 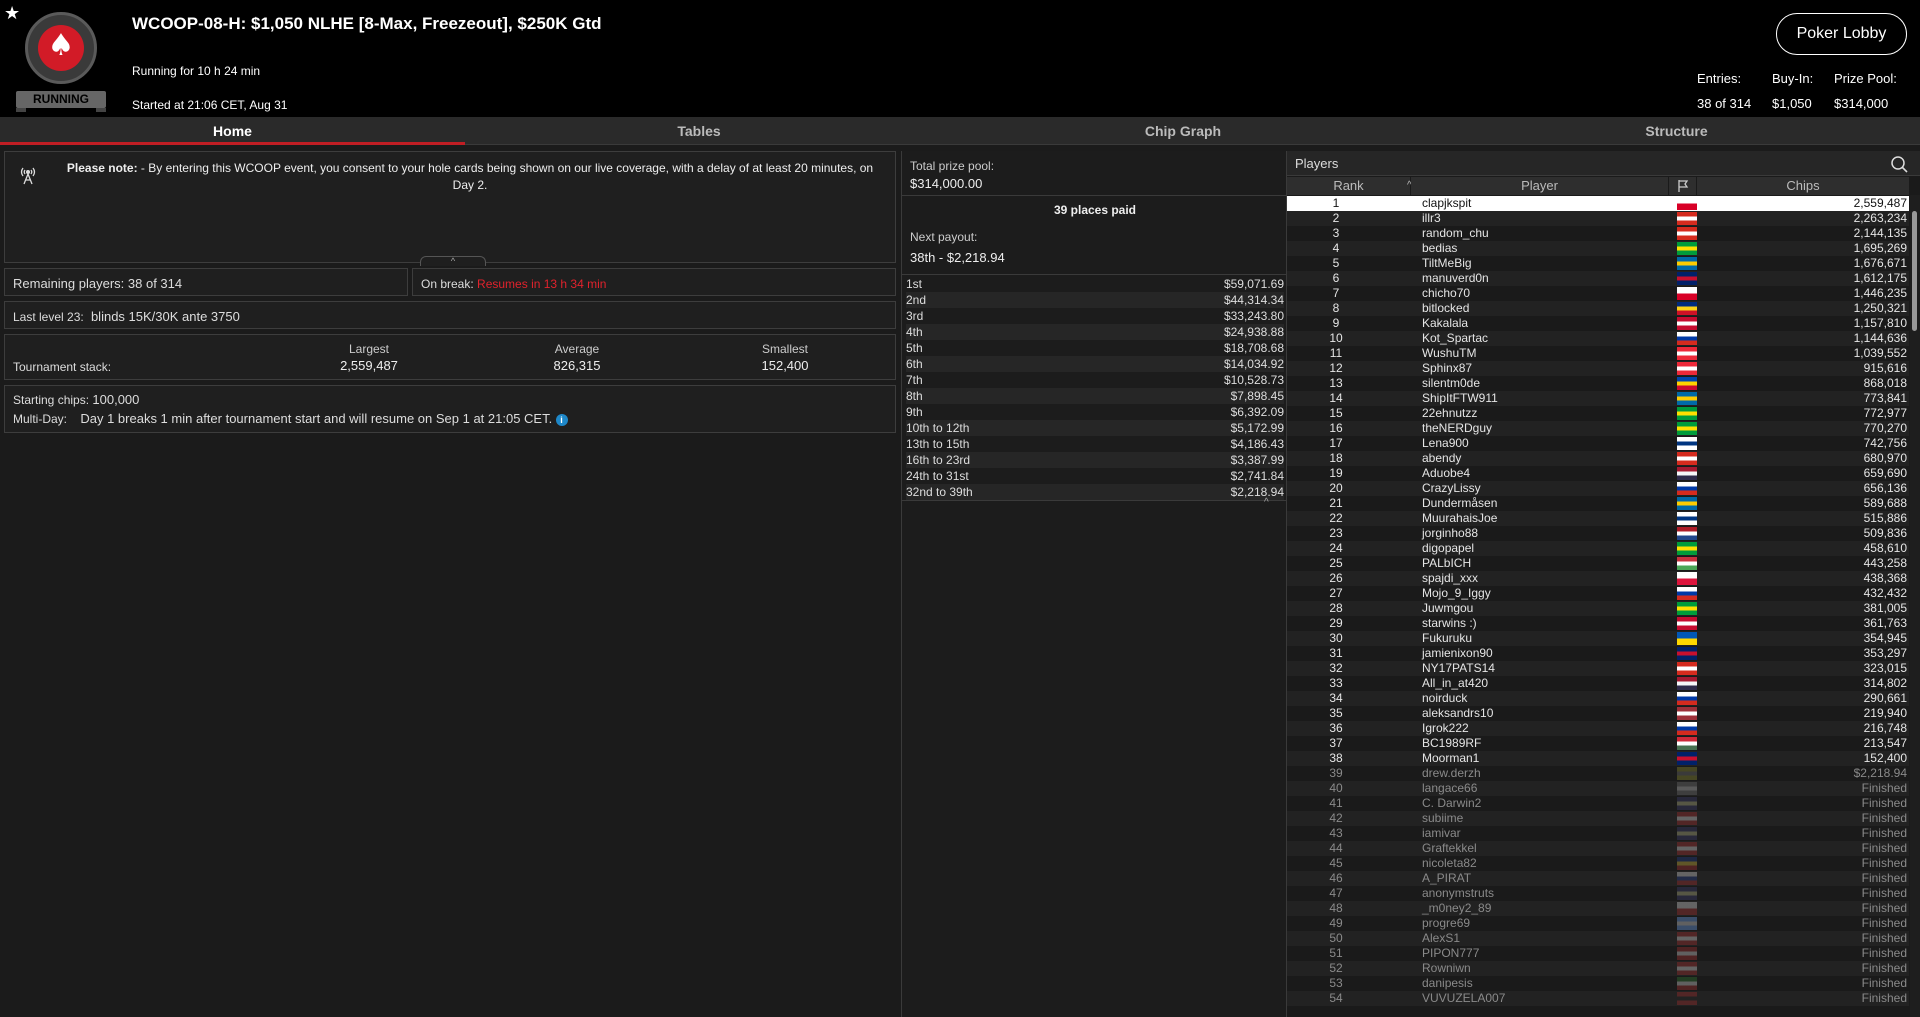 What do you see at coordinates (1598, 233) in the screenshot?
I see `player-row: 3 random_chu 2,144,135` at bounding box center [1598, 233].